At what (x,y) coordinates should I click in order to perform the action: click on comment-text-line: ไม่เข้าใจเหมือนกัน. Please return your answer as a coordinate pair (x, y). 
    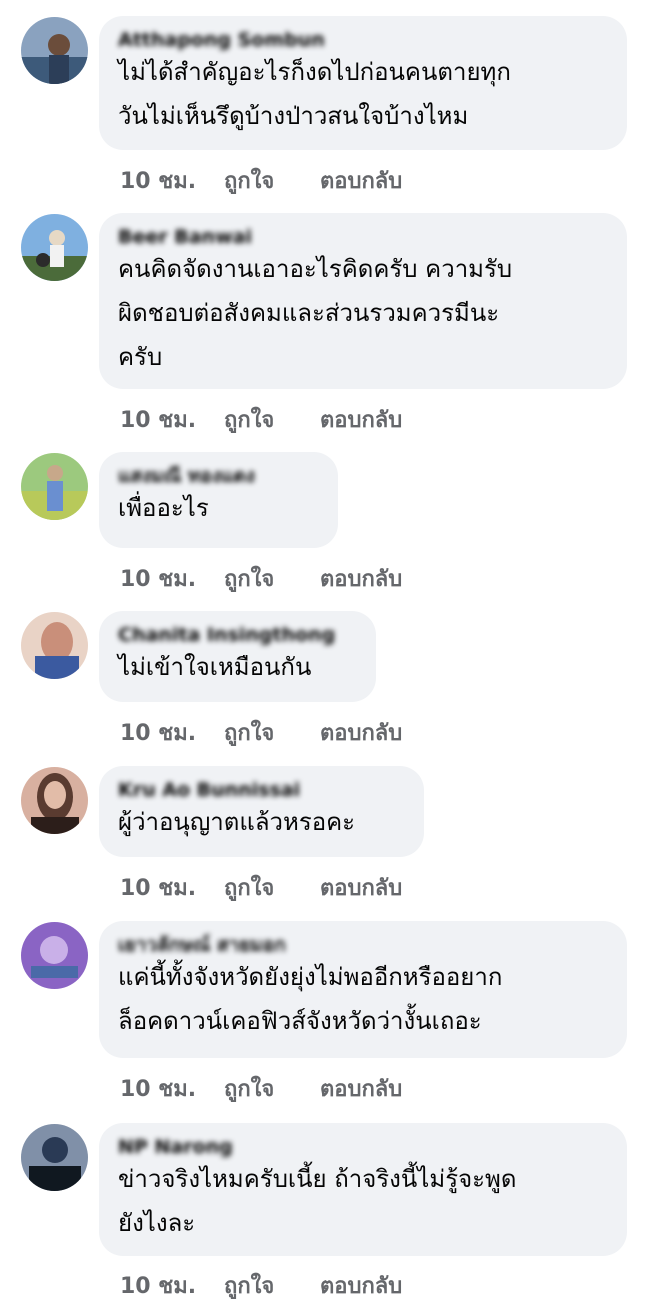
    Looking at the image, I should click on (215, 667).